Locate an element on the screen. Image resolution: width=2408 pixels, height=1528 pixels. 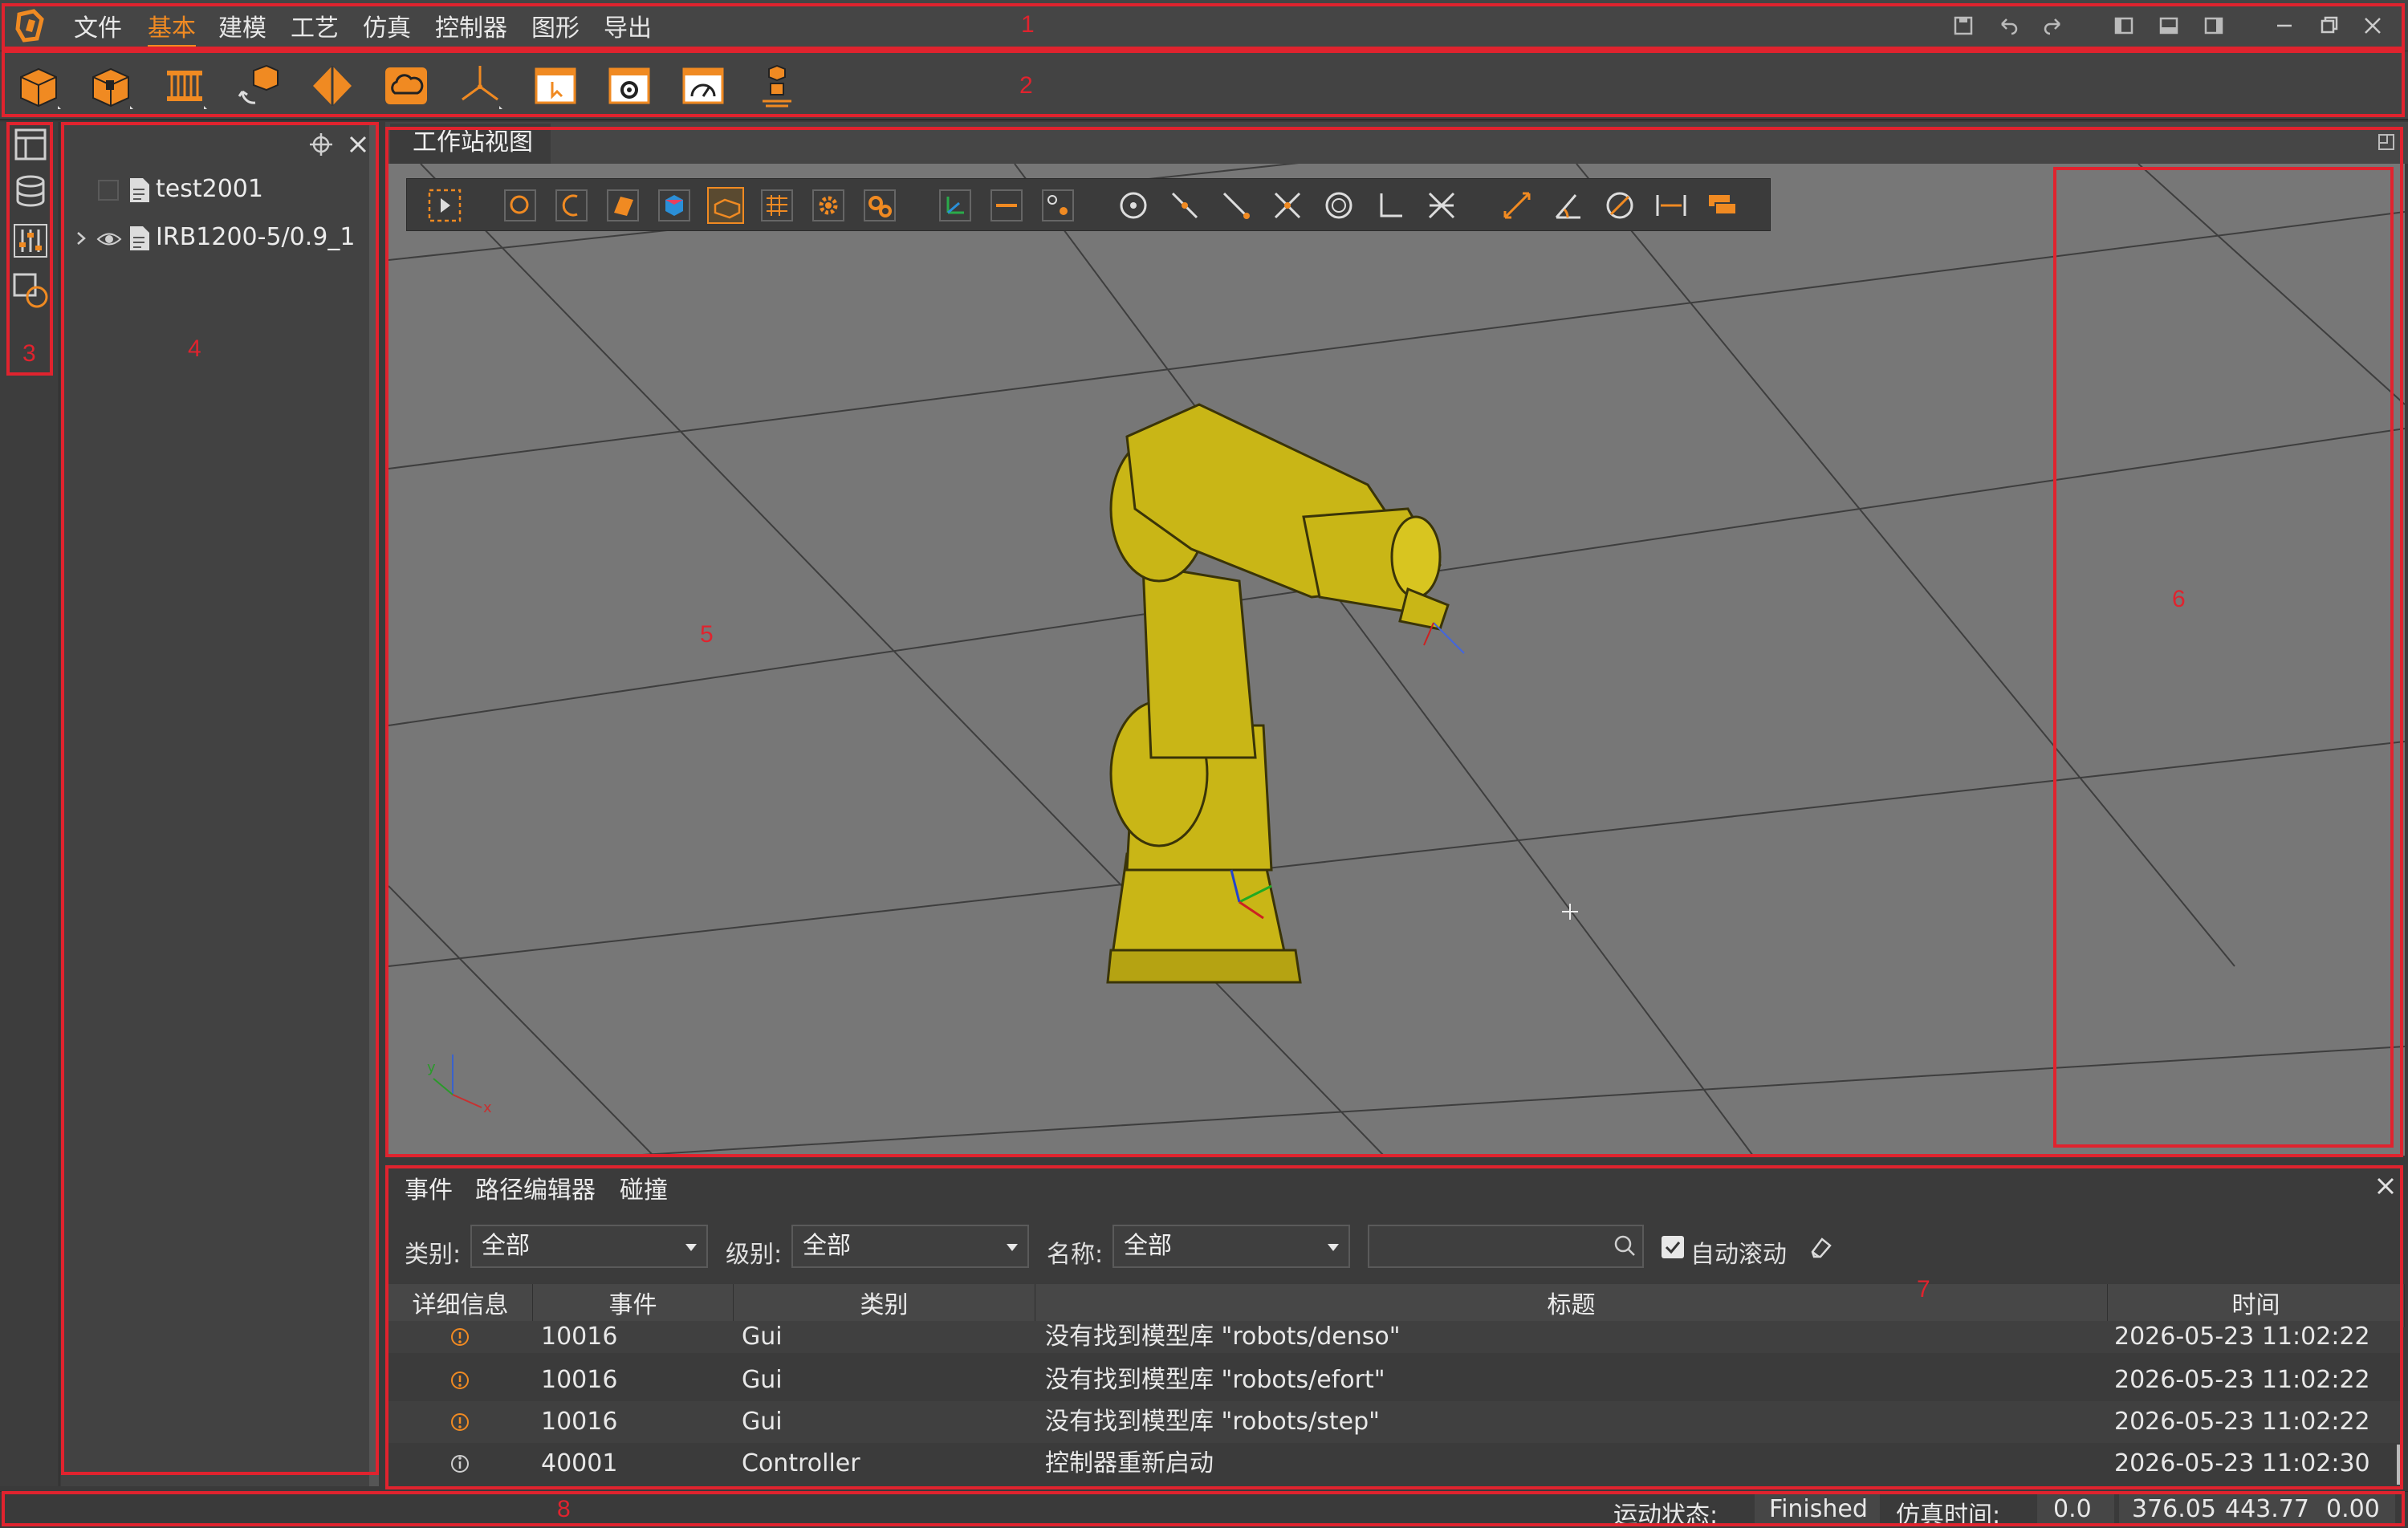
robot-stack-icon is located at coordinates (777, 86).